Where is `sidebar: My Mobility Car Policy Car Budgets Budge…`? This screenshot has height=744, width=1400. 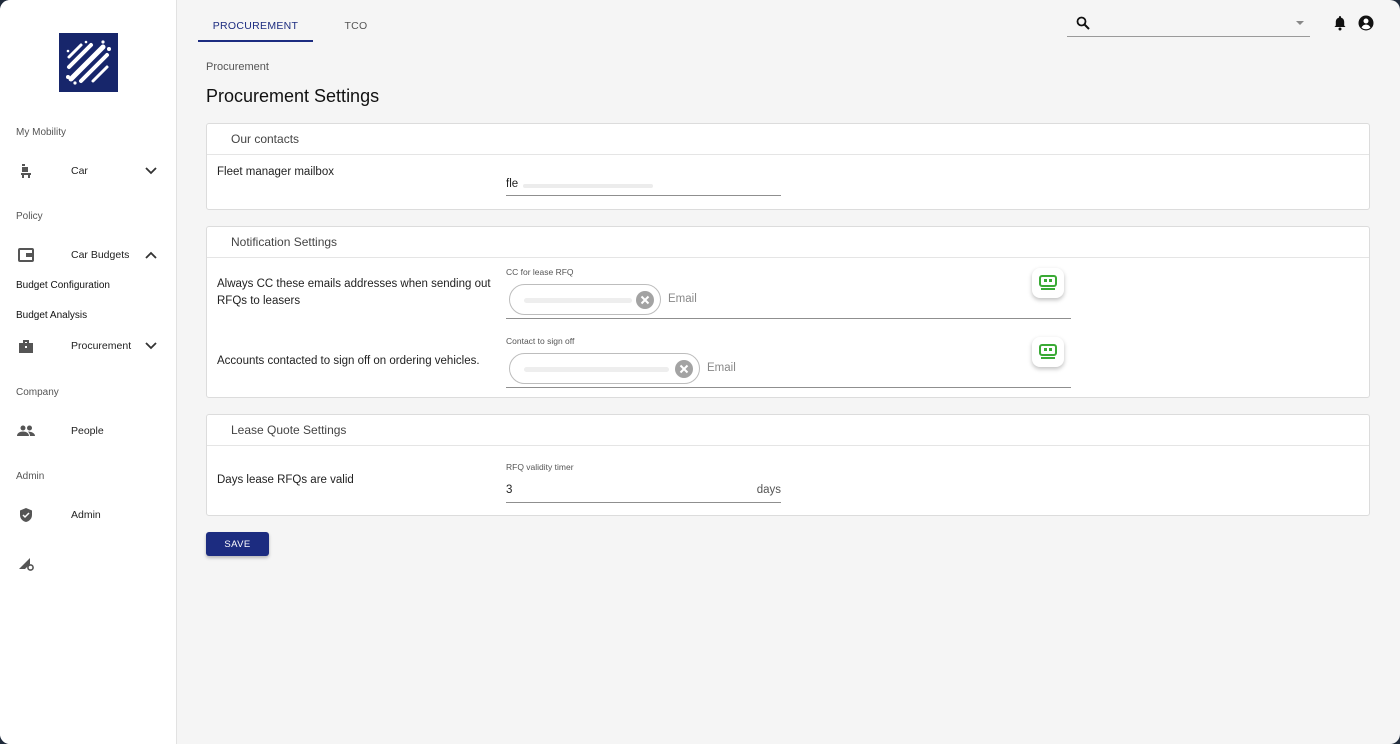 sidebar: My Mobility Car Policy Car Budgets Budge… is located at coordinates (88, 372).